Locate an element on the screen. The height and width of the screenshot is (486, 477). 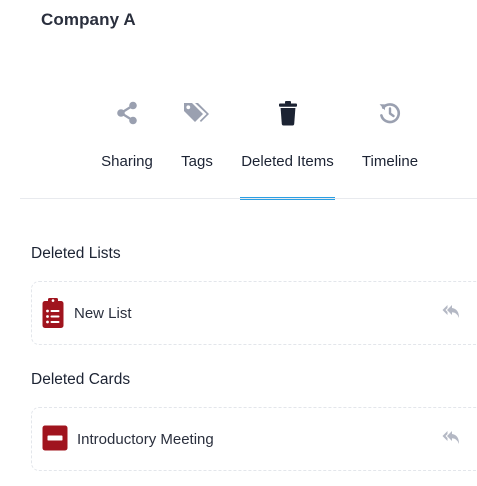
deleted-card-item: Introductory Meeting is located at coordinates (254, 439).